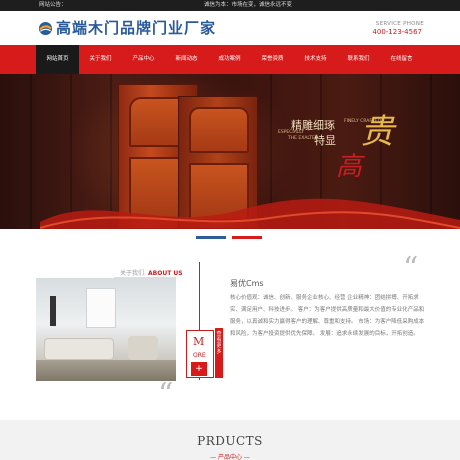  What do you see at coordinates (166, 394) in the screenshot?
I see `quote-close-icon: “` at bounding box center [166, 394].